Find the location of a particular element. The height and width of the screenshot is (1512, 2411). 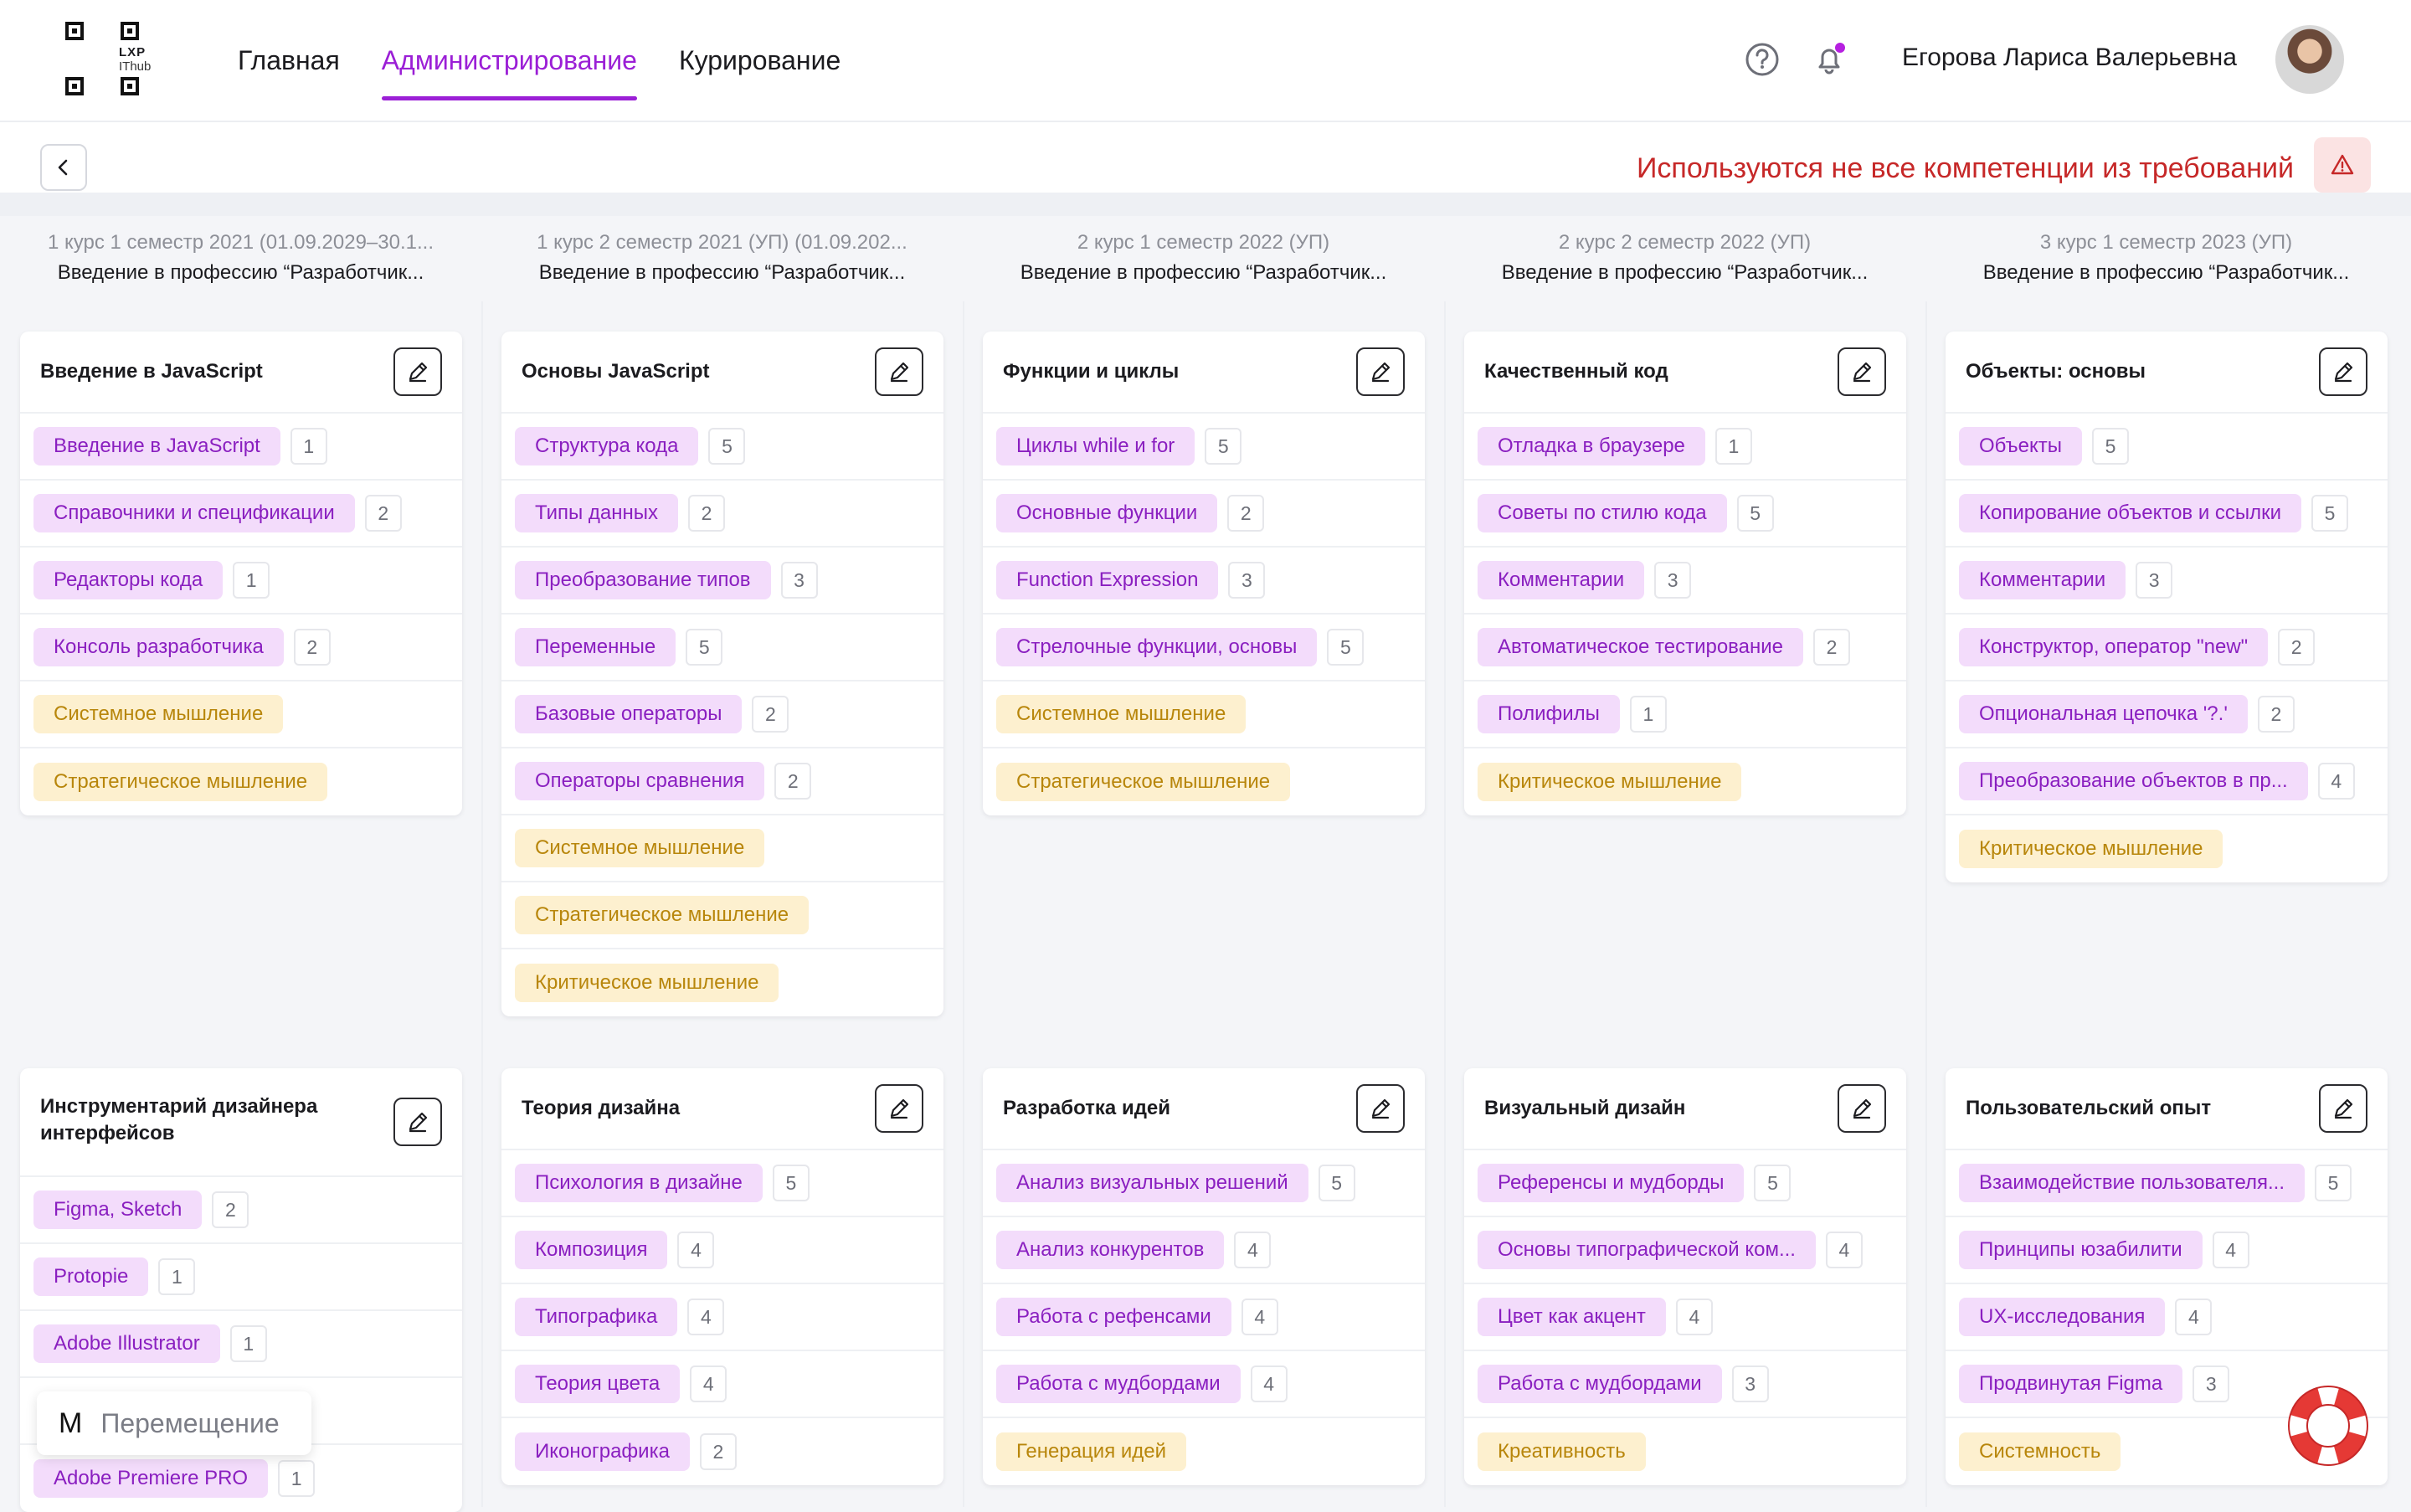

logo: LXP IThub is located at coordinates (115, 60).